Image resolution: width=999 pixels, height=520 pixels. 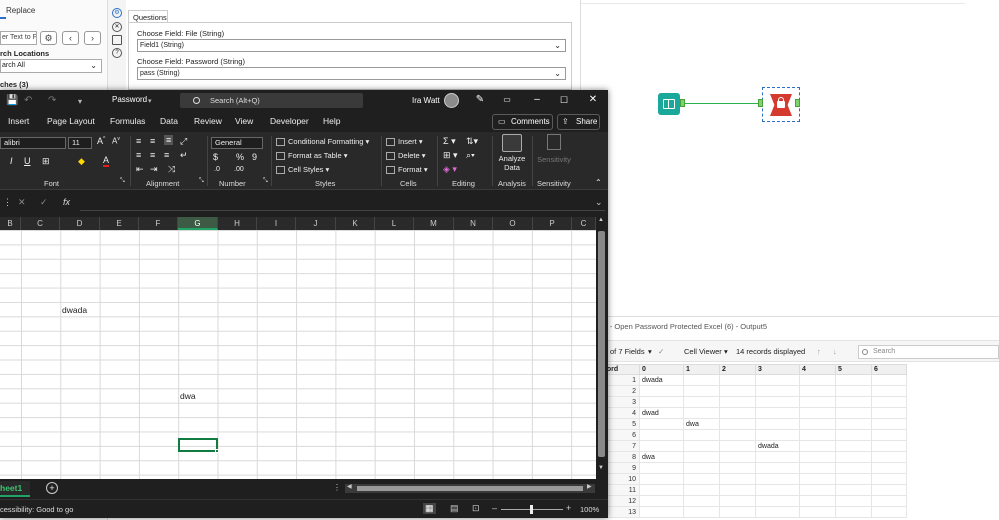 I want to click on table-cell: dwa, so click(x=661, y=457).